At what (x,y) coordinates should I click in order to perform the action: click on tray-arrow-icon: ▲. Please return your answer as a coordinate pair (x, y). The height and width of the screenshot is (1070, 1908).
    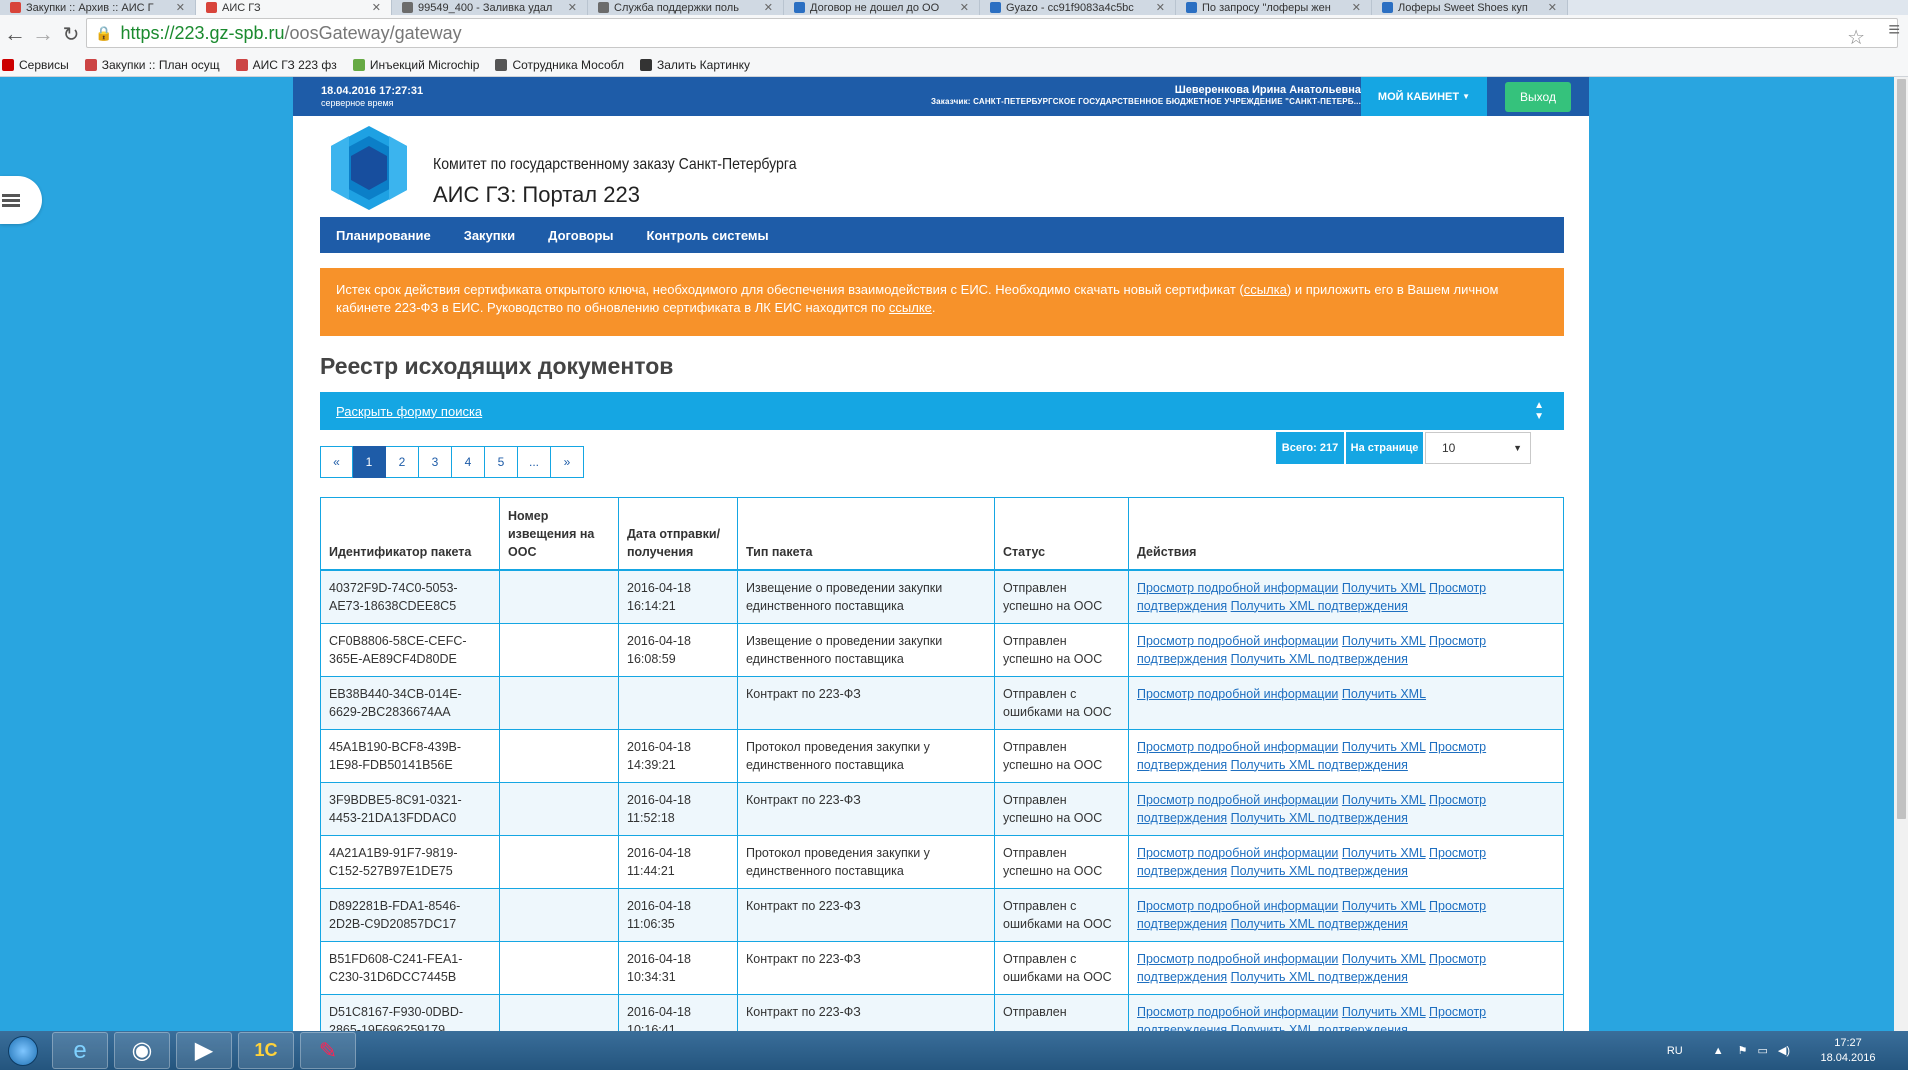
    Looking at the image, I should click on (1718, 1051).